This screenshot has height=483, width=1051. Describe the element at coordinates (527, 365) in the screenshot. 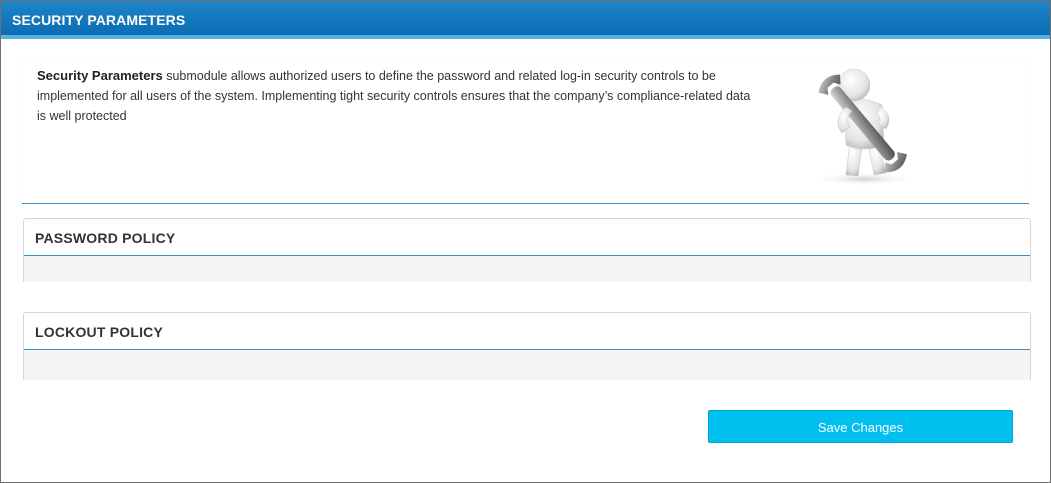

I see `lockout-policy-body` at that location.